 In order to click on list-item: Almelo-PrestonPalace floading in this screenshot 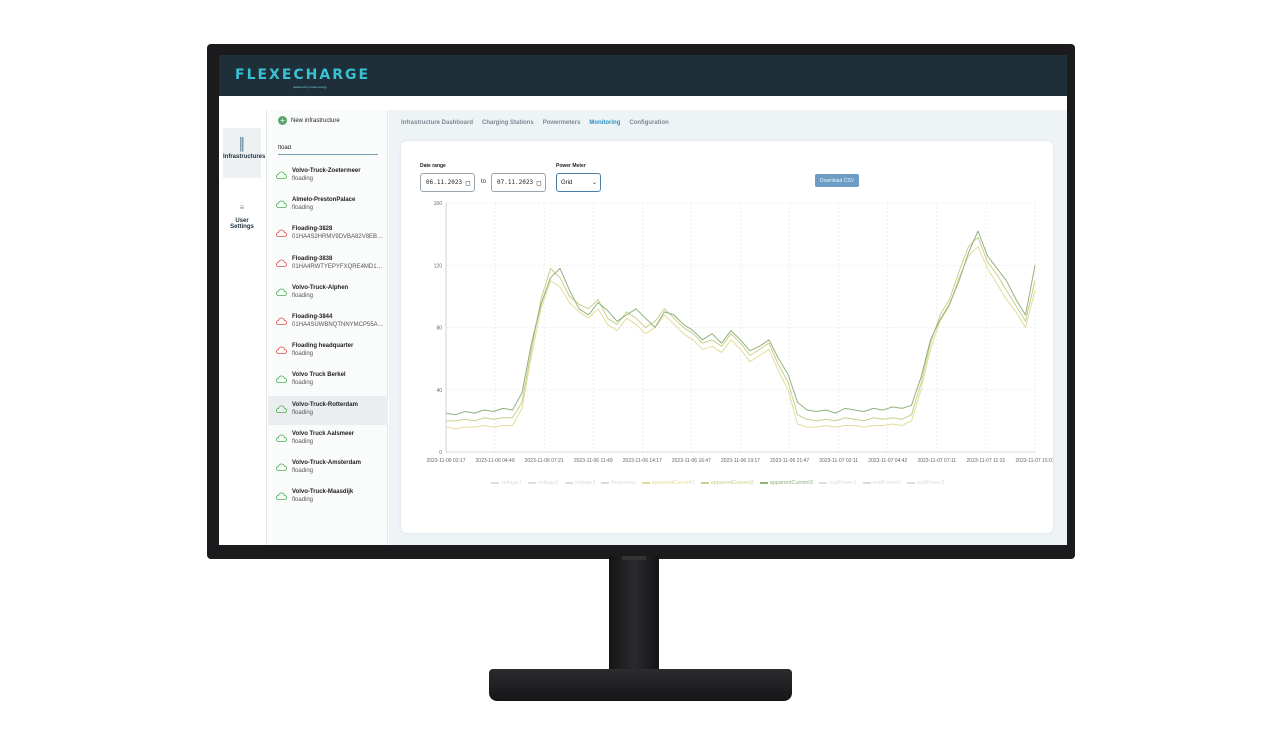, I will do `click(328, 205)`.